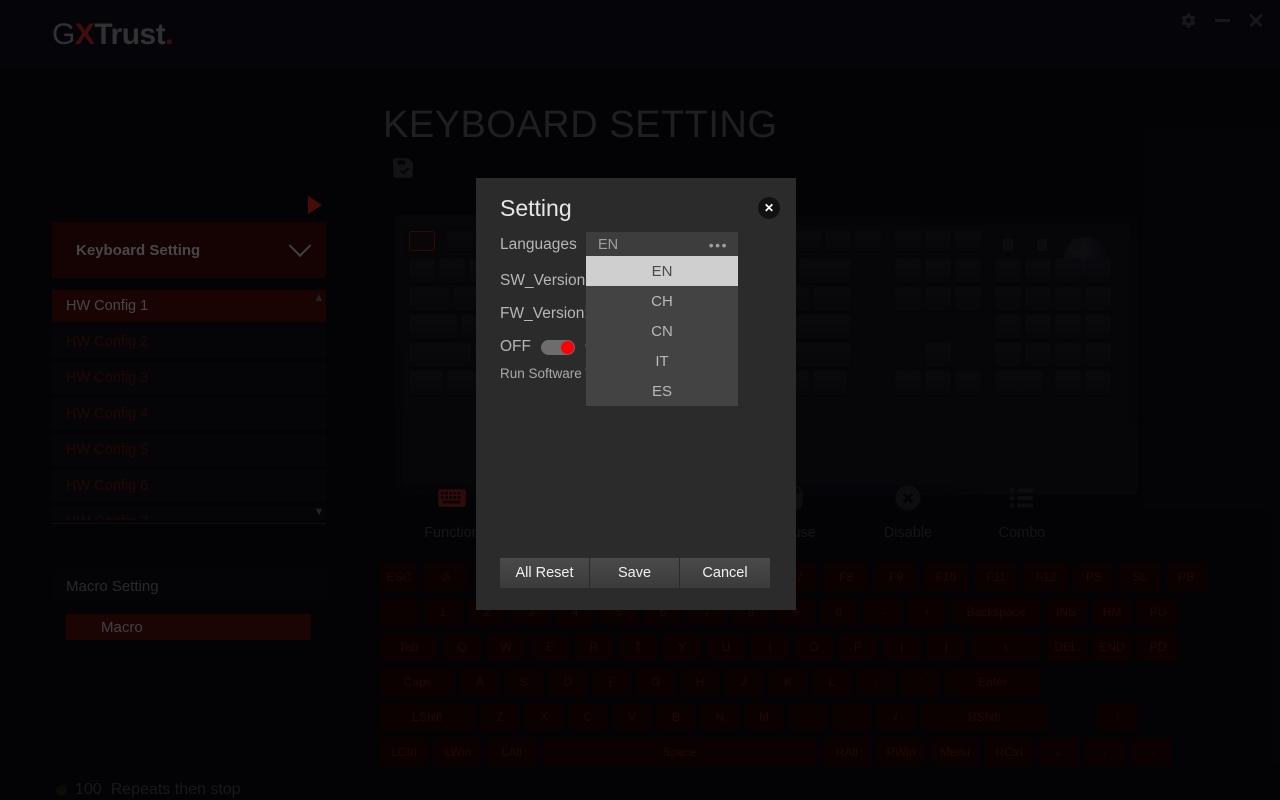 The image size is (1280, 800). What do you see at coordinates (545, 280) in the screenshot?
I see `sw-version-label: SW_Version:` at bounding box center [545, 280].